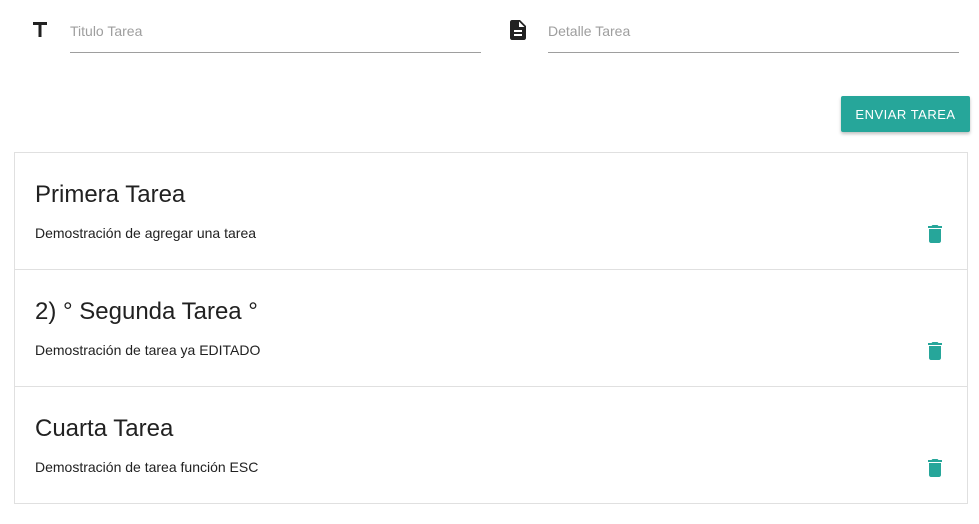  I want to click on detail-input, so click(753, 31).